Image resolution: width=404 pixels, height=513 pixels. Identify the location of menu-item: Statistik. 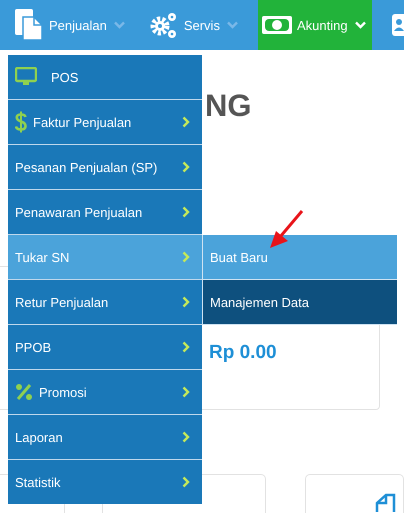
(105, 482).